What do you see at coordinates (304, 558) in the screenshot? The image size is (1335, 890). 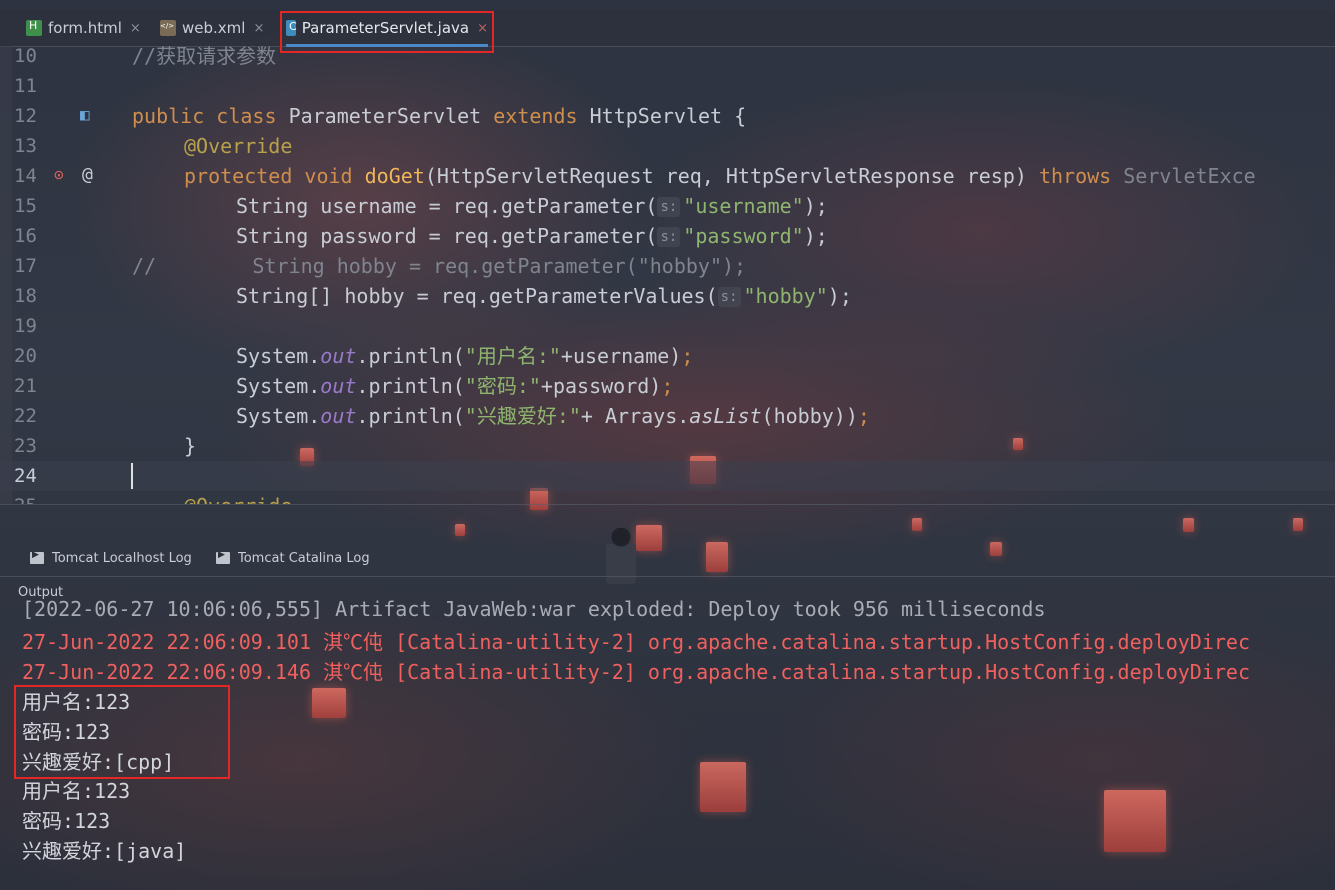 I see `tab-label: Tomcat Catalina Log` at bounding box center [304, 558].